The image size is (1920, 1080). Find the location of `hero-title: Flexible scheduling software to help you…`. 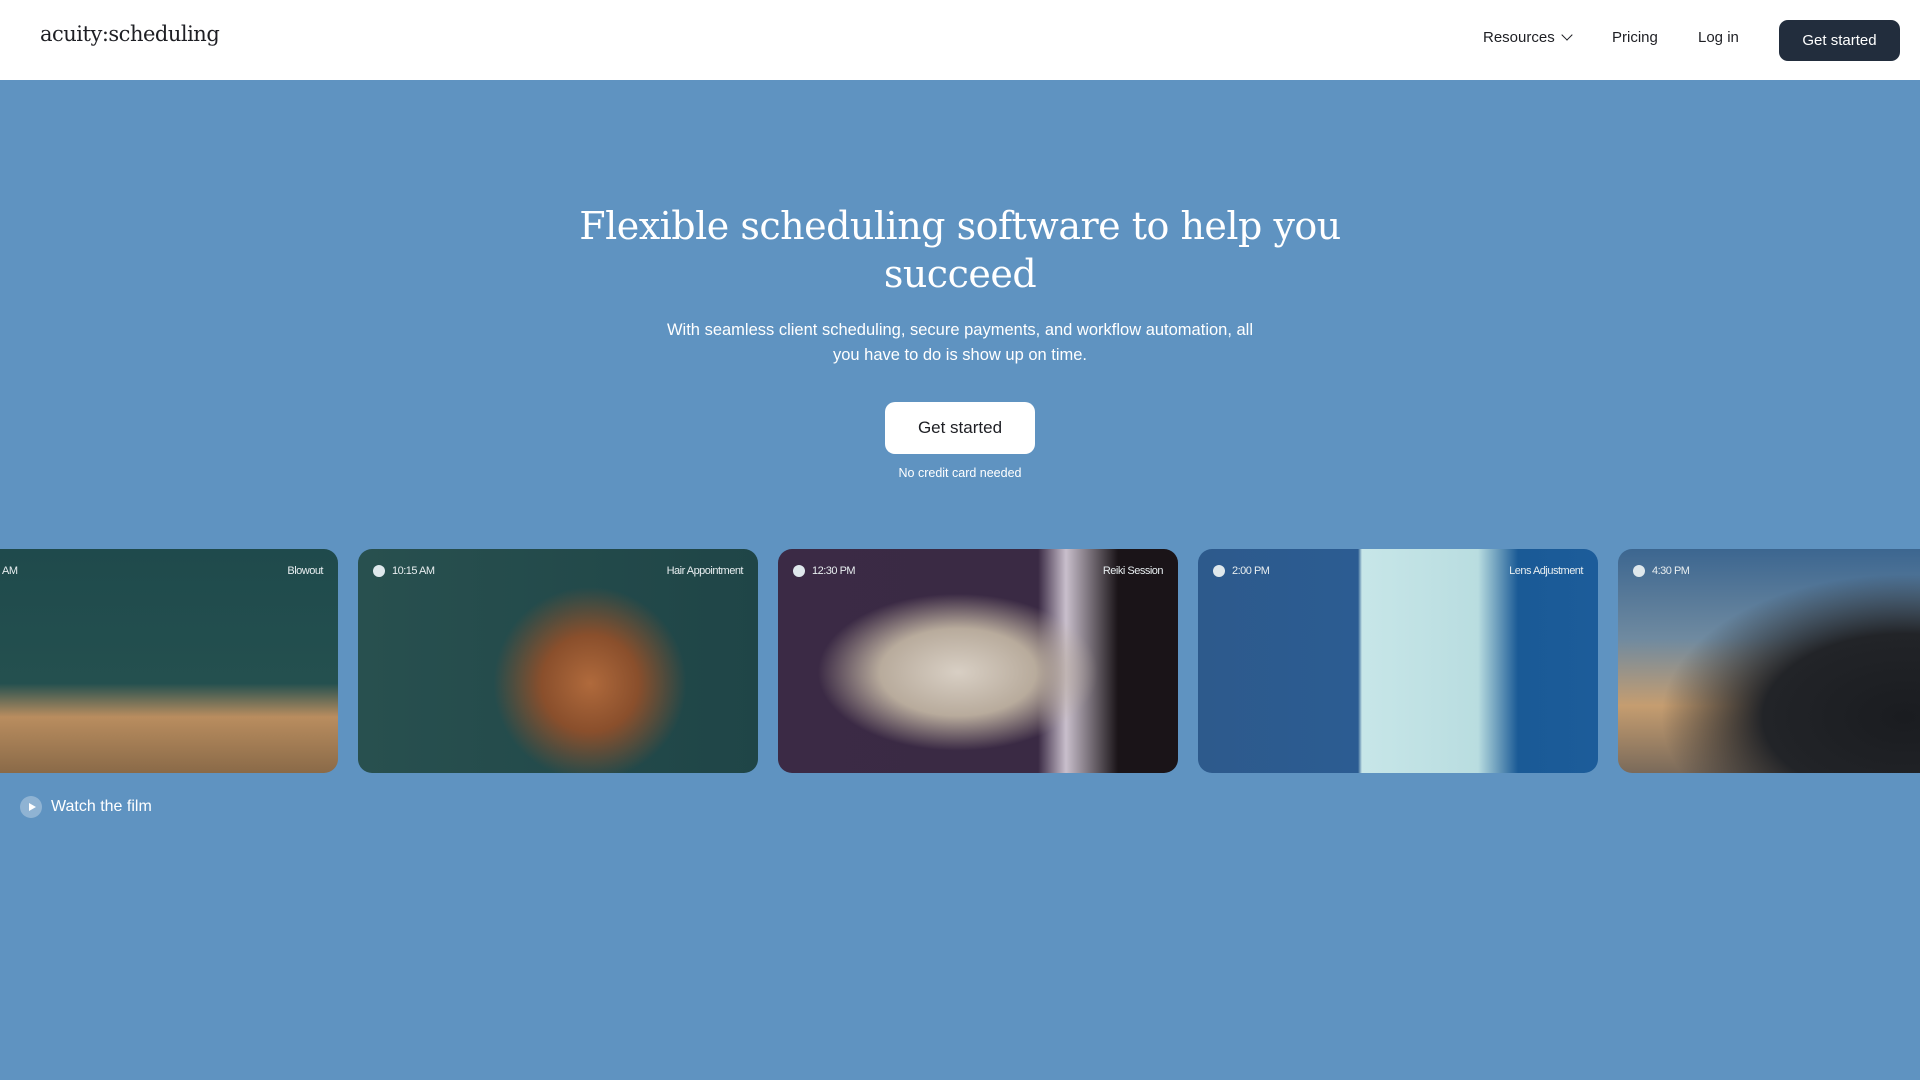

hero-title: Flexible scheduling software to help you… is located at coordinates (960, 250).